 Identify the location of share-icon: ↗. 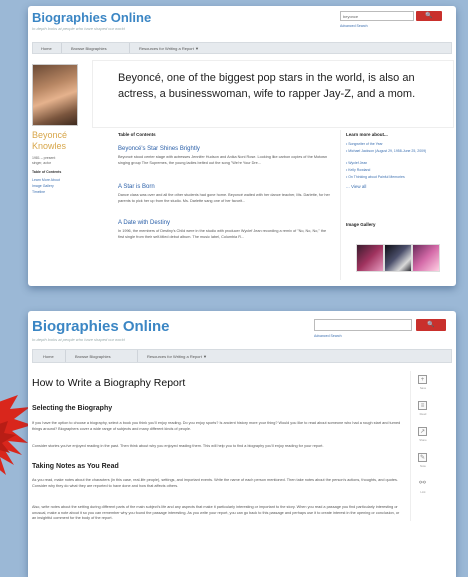
(422, 431).